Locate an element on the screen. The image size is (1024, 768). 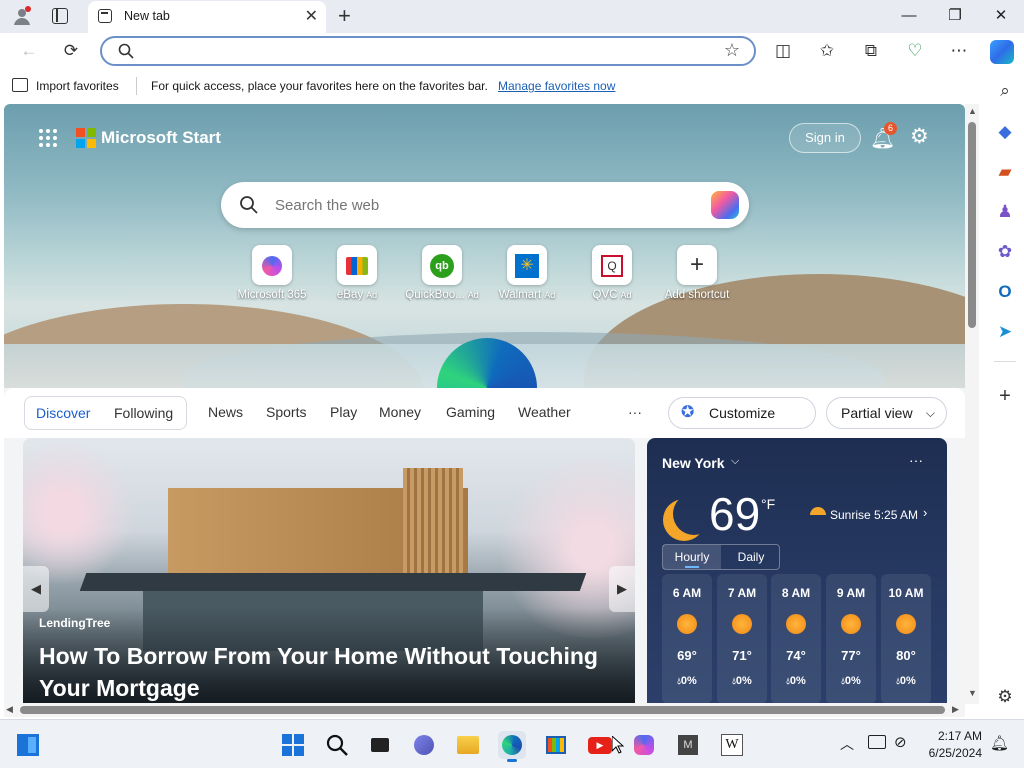
close-tab-icon: ✕ is located at coordinates (311, 16).